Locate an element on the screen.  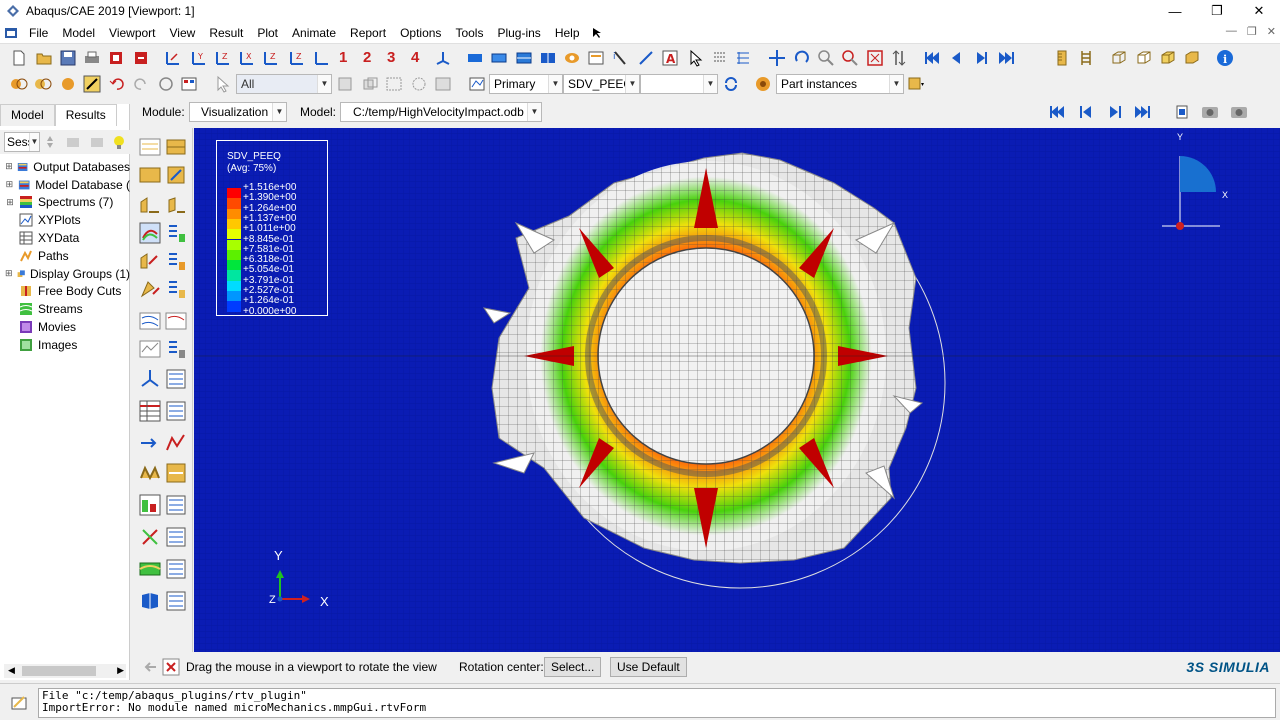
overlay-plot-icon is located at coordinates (150, 349).